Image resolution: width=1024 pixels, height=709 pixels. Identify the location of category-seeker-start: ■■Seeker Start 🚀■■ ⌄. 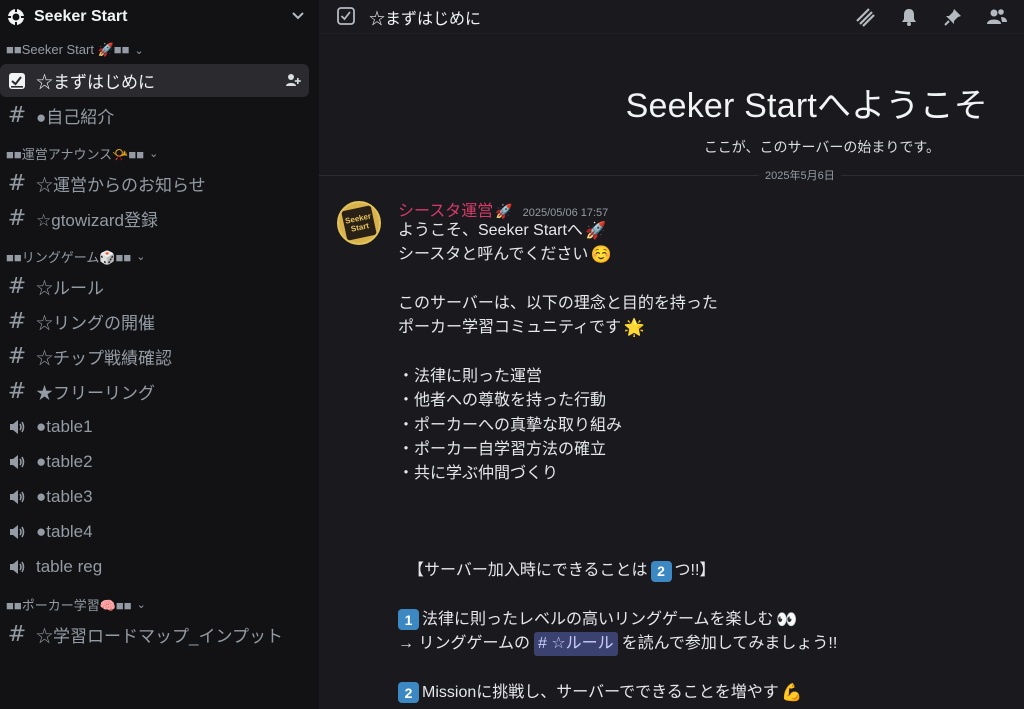
(159, 50).